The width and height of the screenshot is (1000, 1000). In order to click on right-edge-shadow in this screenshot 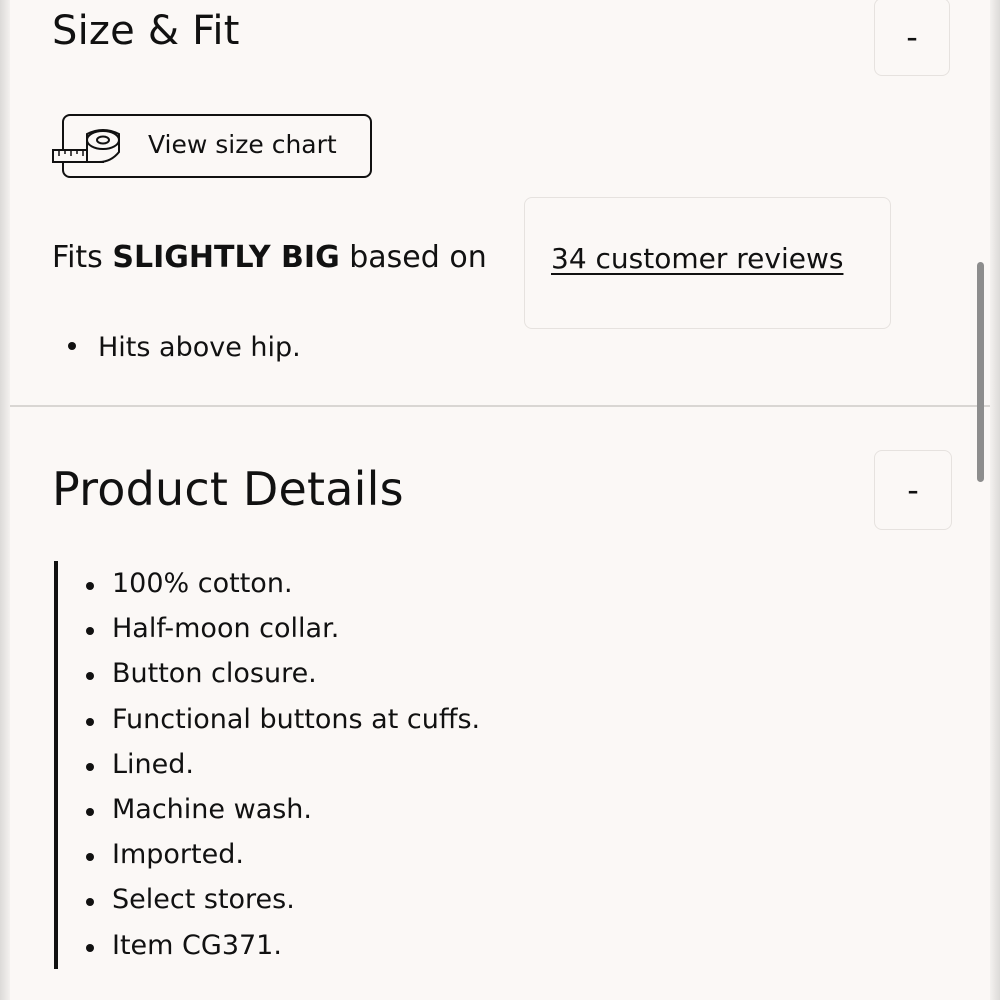, I will do `click(995, 500)`.